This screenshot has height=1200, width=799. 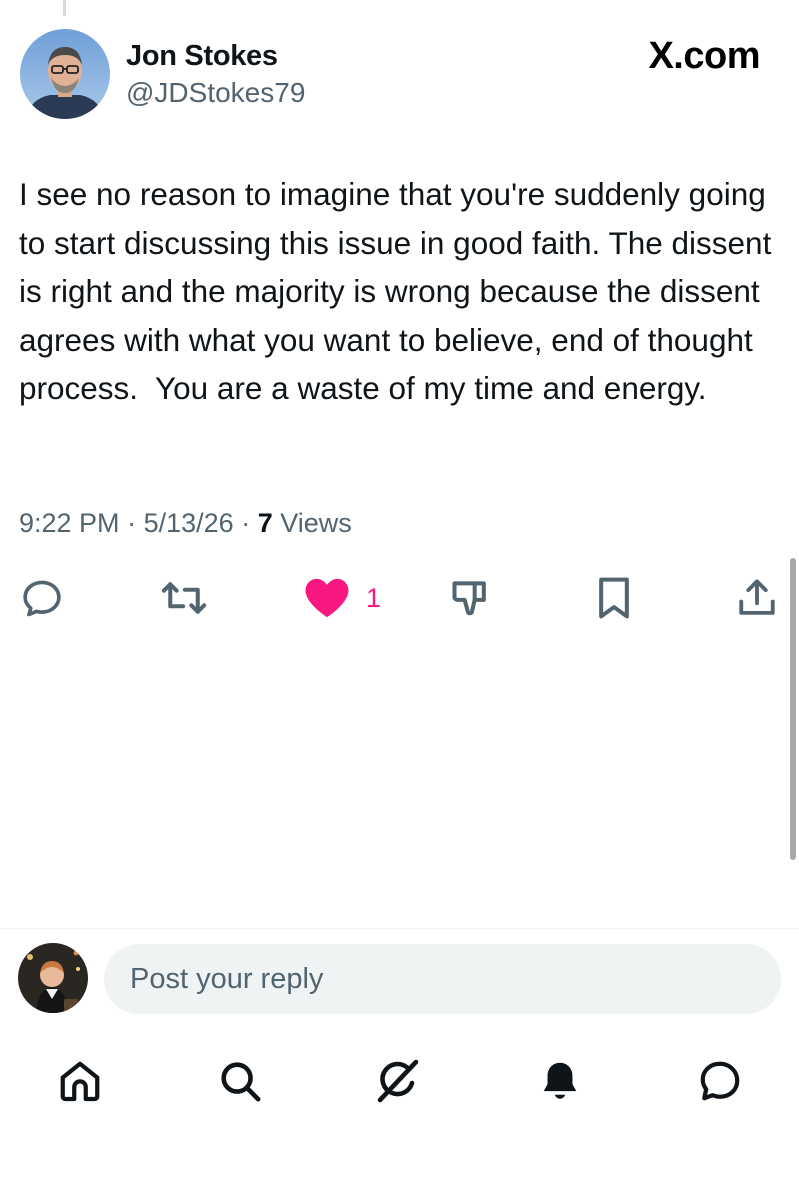 I want to click on author-handle: @JDStokes79, so click(x=215, y=93).